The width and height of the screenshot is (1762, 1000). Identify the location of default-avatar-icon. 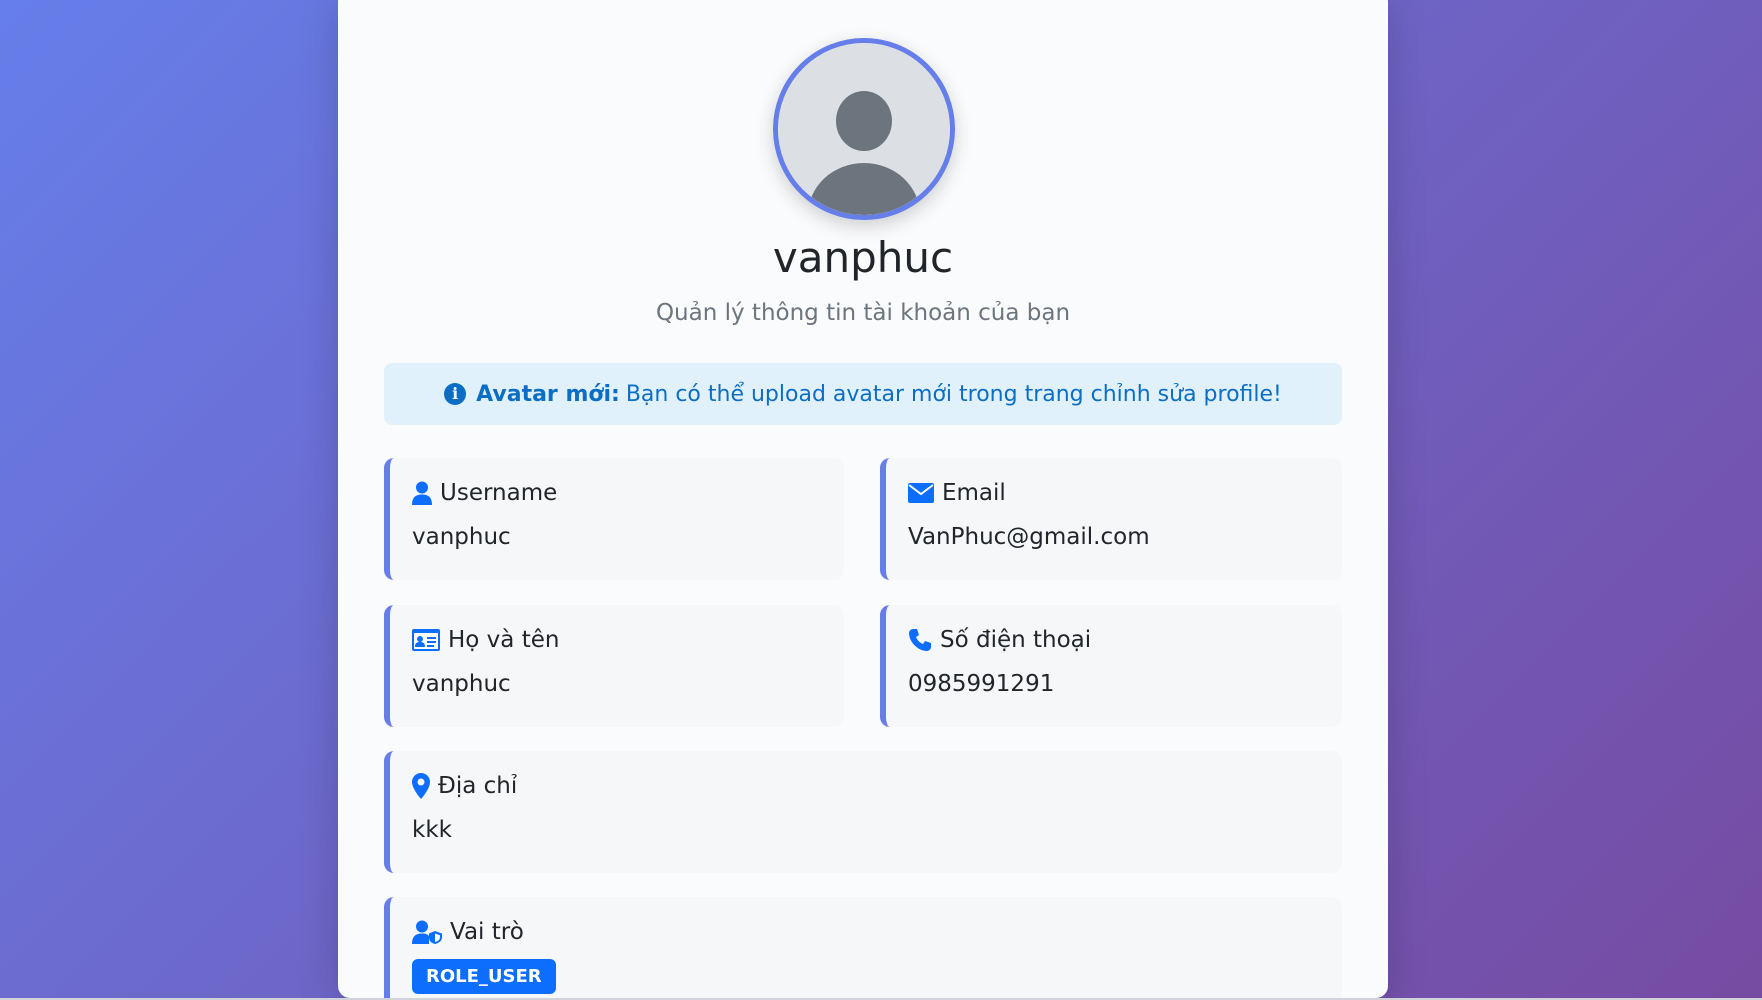
(864, 129).